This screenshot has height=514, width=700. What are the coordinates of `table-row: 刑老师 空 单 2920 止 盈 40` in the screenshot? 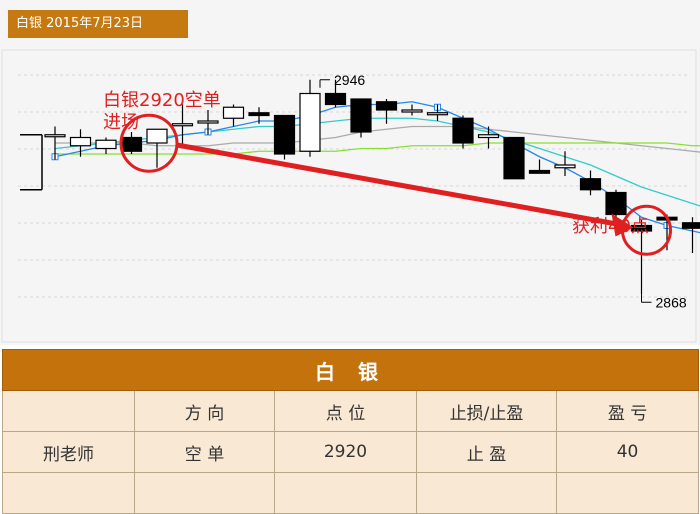 It's located at (351, 452).